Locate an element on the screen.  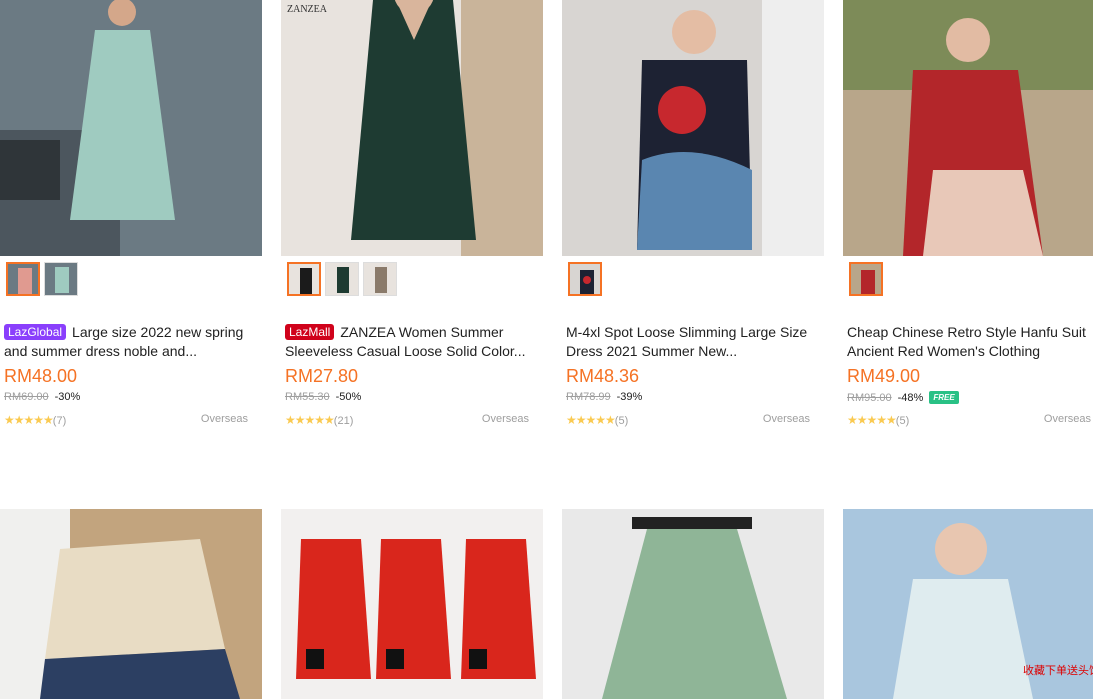
product-price: RM49.00 is located at coordinates (884, 376).